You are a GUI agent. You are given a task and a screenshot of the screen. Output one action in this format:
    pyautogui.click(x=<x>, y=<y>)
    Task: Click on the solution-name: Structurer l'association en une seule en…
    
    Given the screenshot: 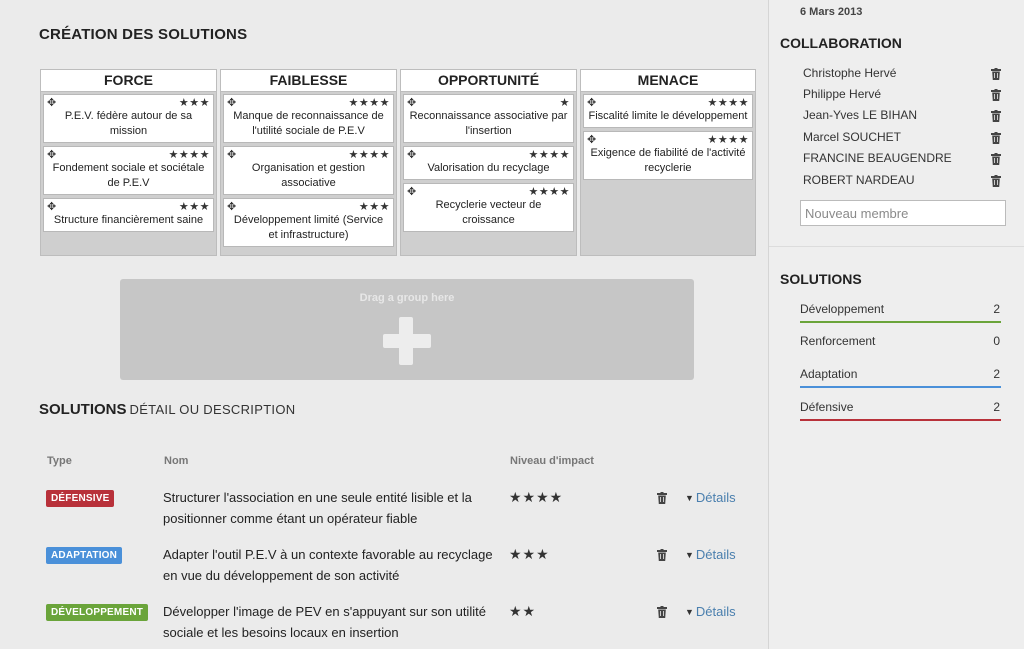 What is the action you would take?
    pyautogui.click(x=317, y=508)
    